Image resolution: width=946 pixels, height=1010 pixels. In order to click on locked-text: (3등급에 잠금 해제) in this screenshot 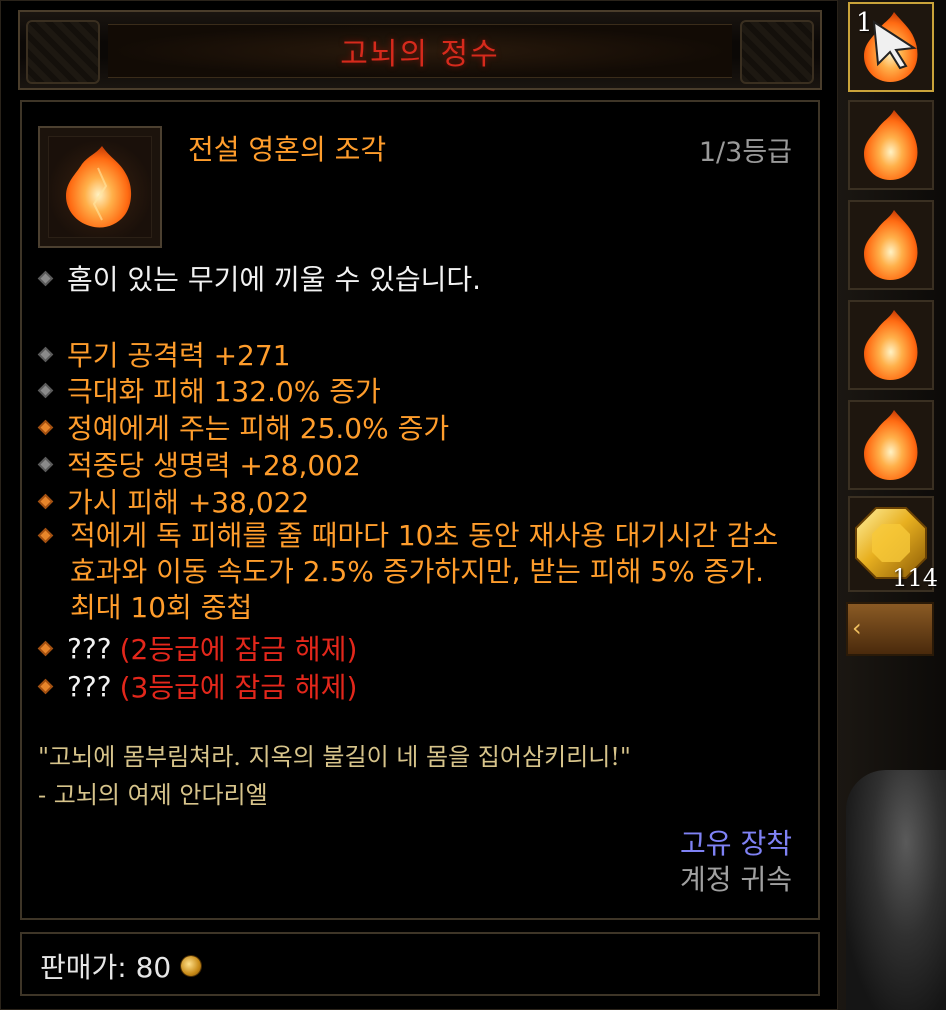, I will do `click(238, 687)`.